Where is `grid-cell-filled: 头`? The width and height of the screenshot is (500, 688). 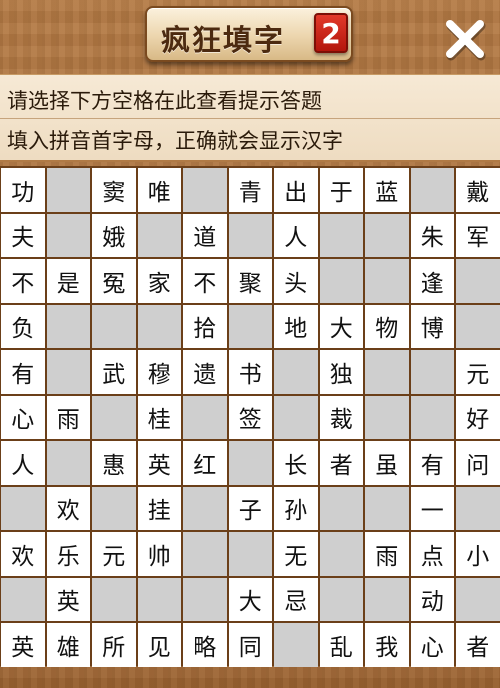 grid-cell-filled: 头 is located at coordinates (296, 281).